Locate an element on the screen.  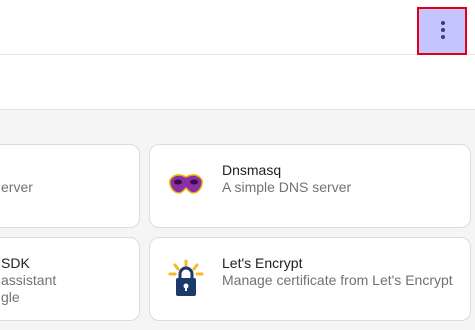
mask-icon is located at coordinates (186, 186).